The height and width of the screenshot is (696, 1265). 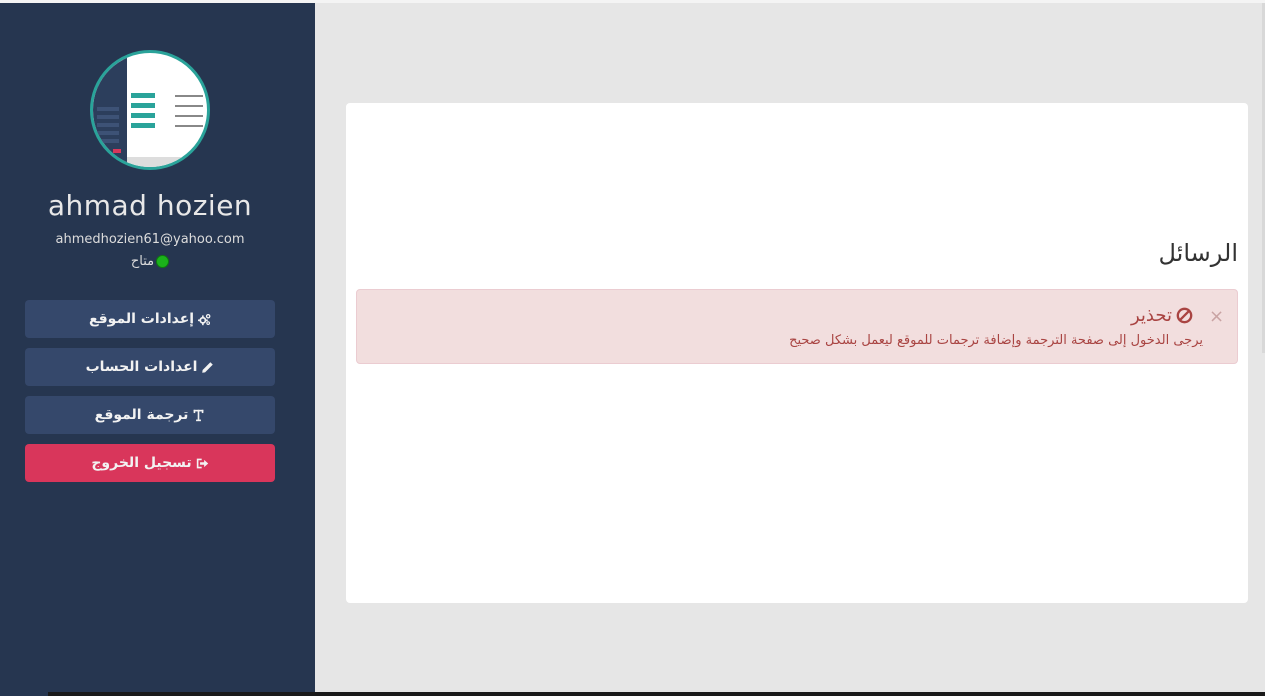 What do you see at coordinates (208, 367) in the screenshot?
I see `pencil-icon` at bounding box center [208, 367].